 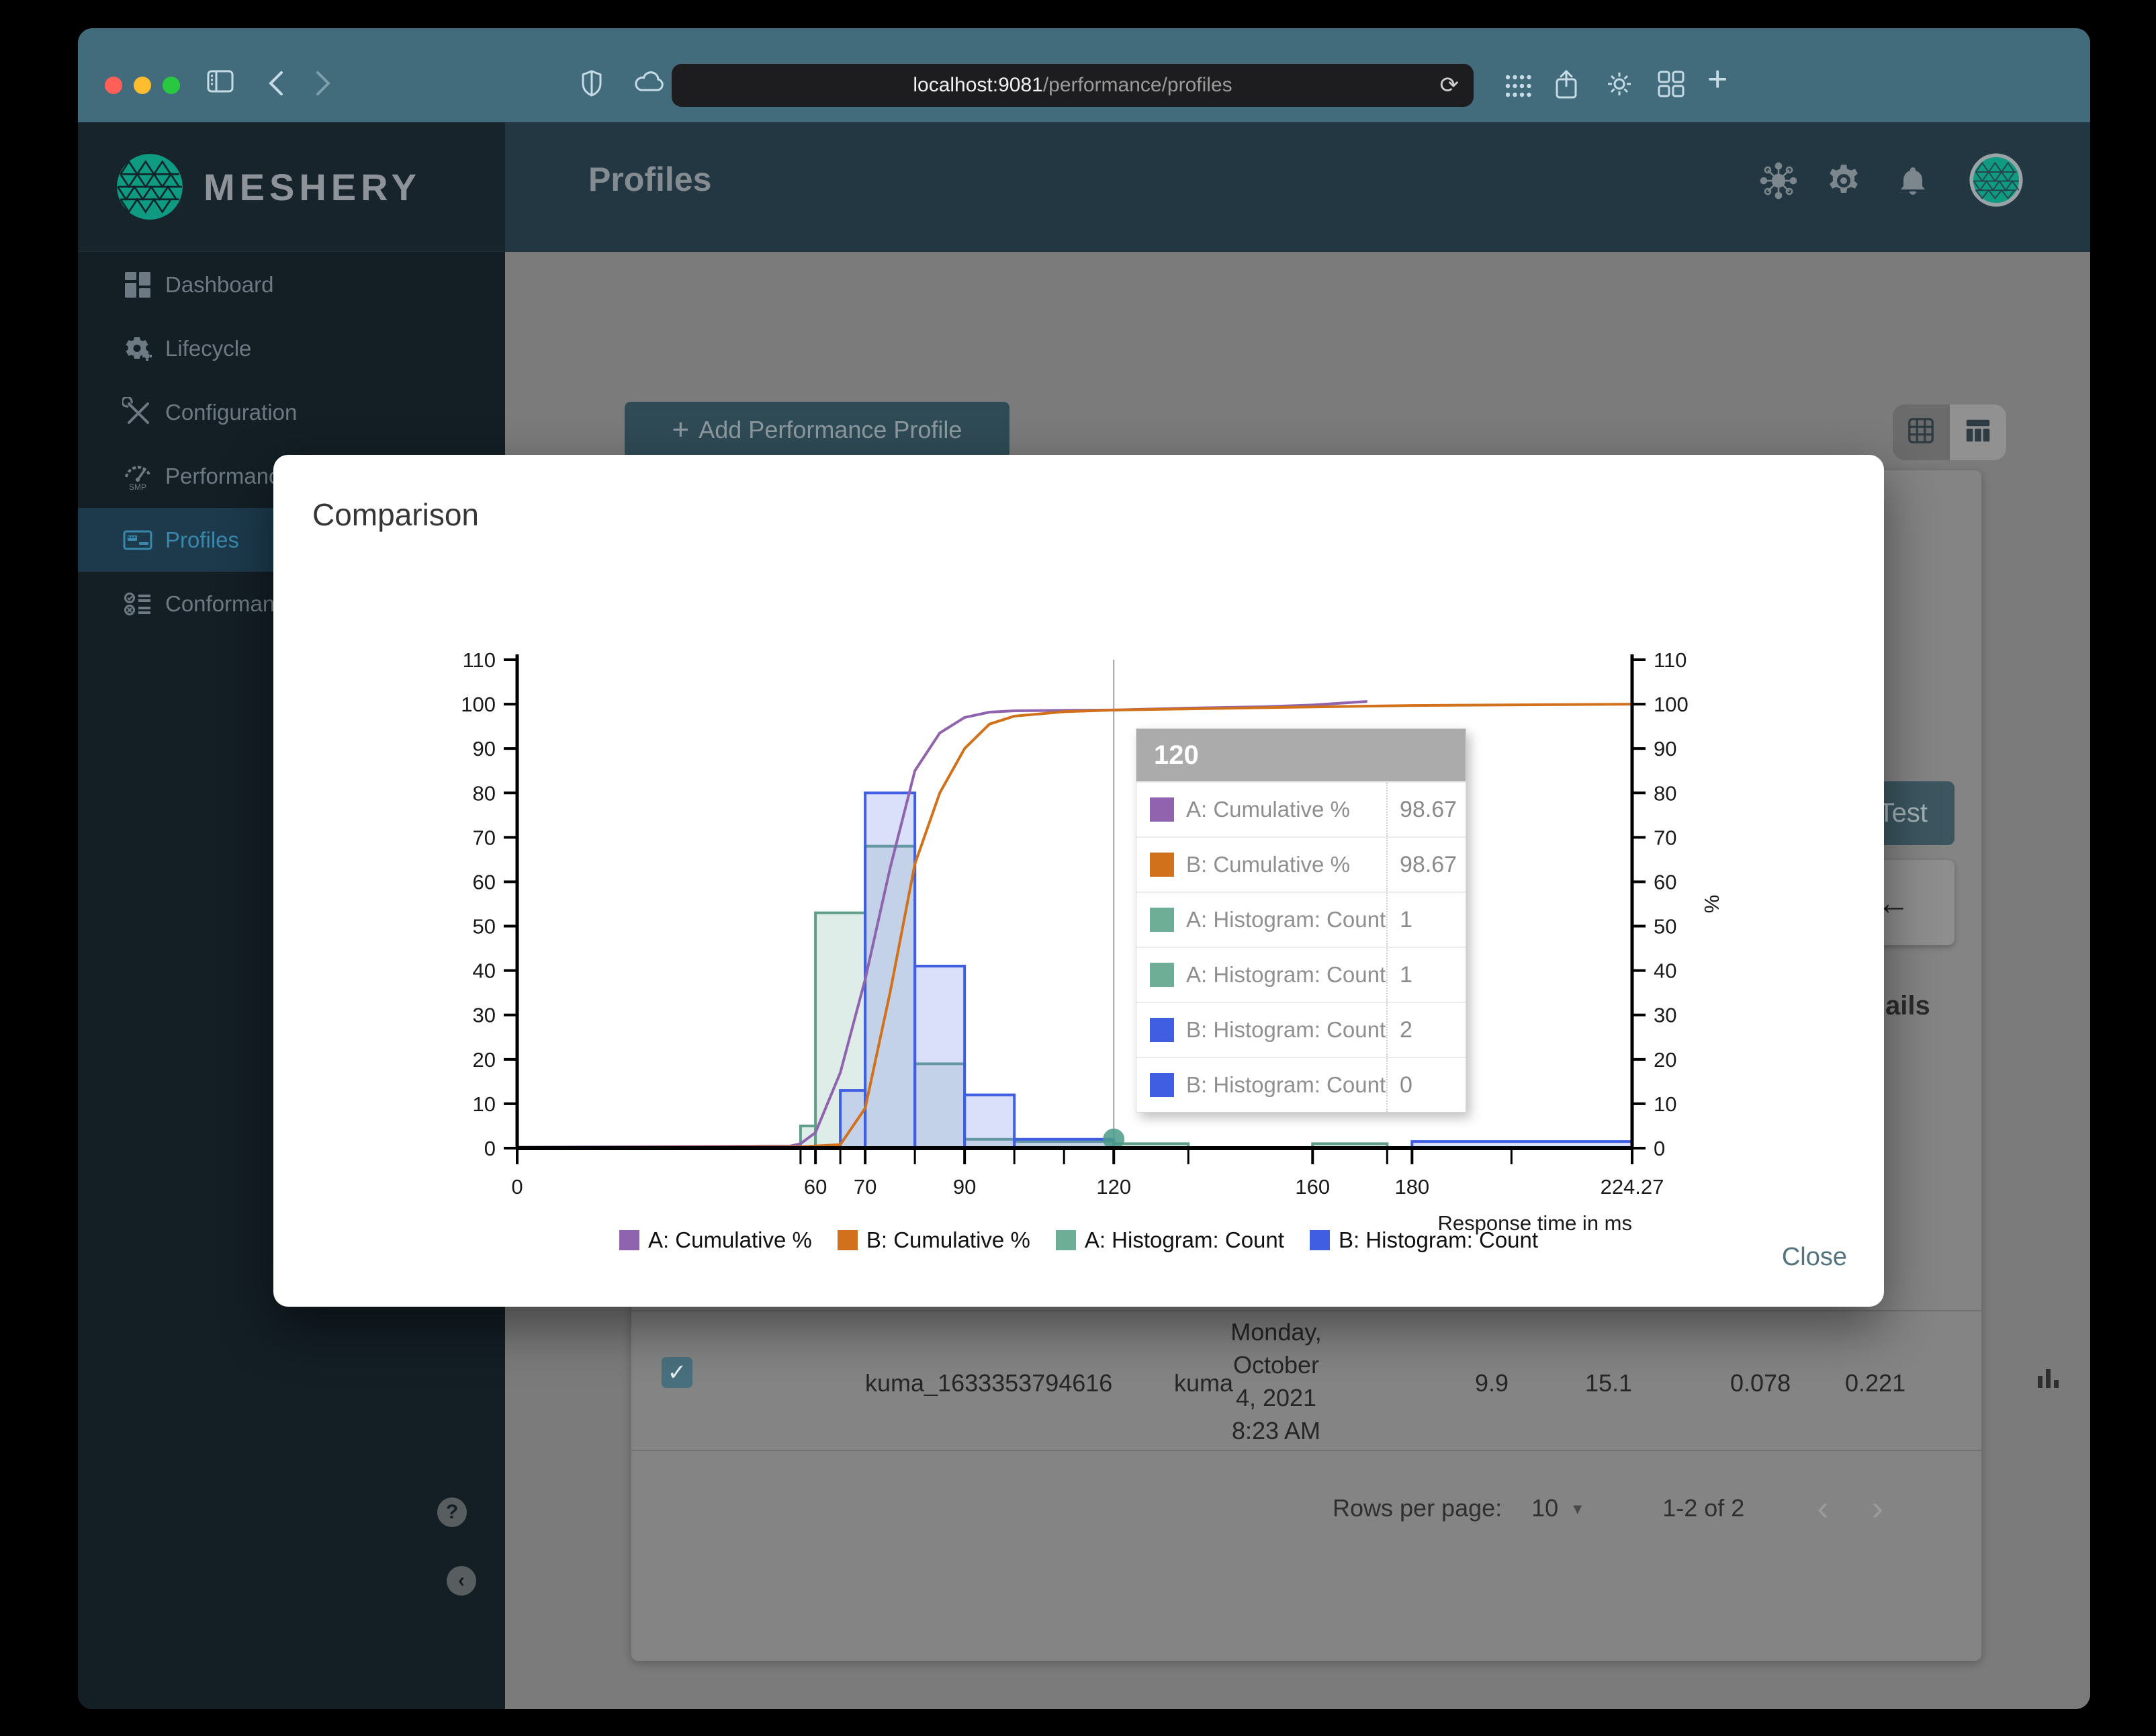 I want to click on dots-grid-icon, so click(x=1518, y=86).